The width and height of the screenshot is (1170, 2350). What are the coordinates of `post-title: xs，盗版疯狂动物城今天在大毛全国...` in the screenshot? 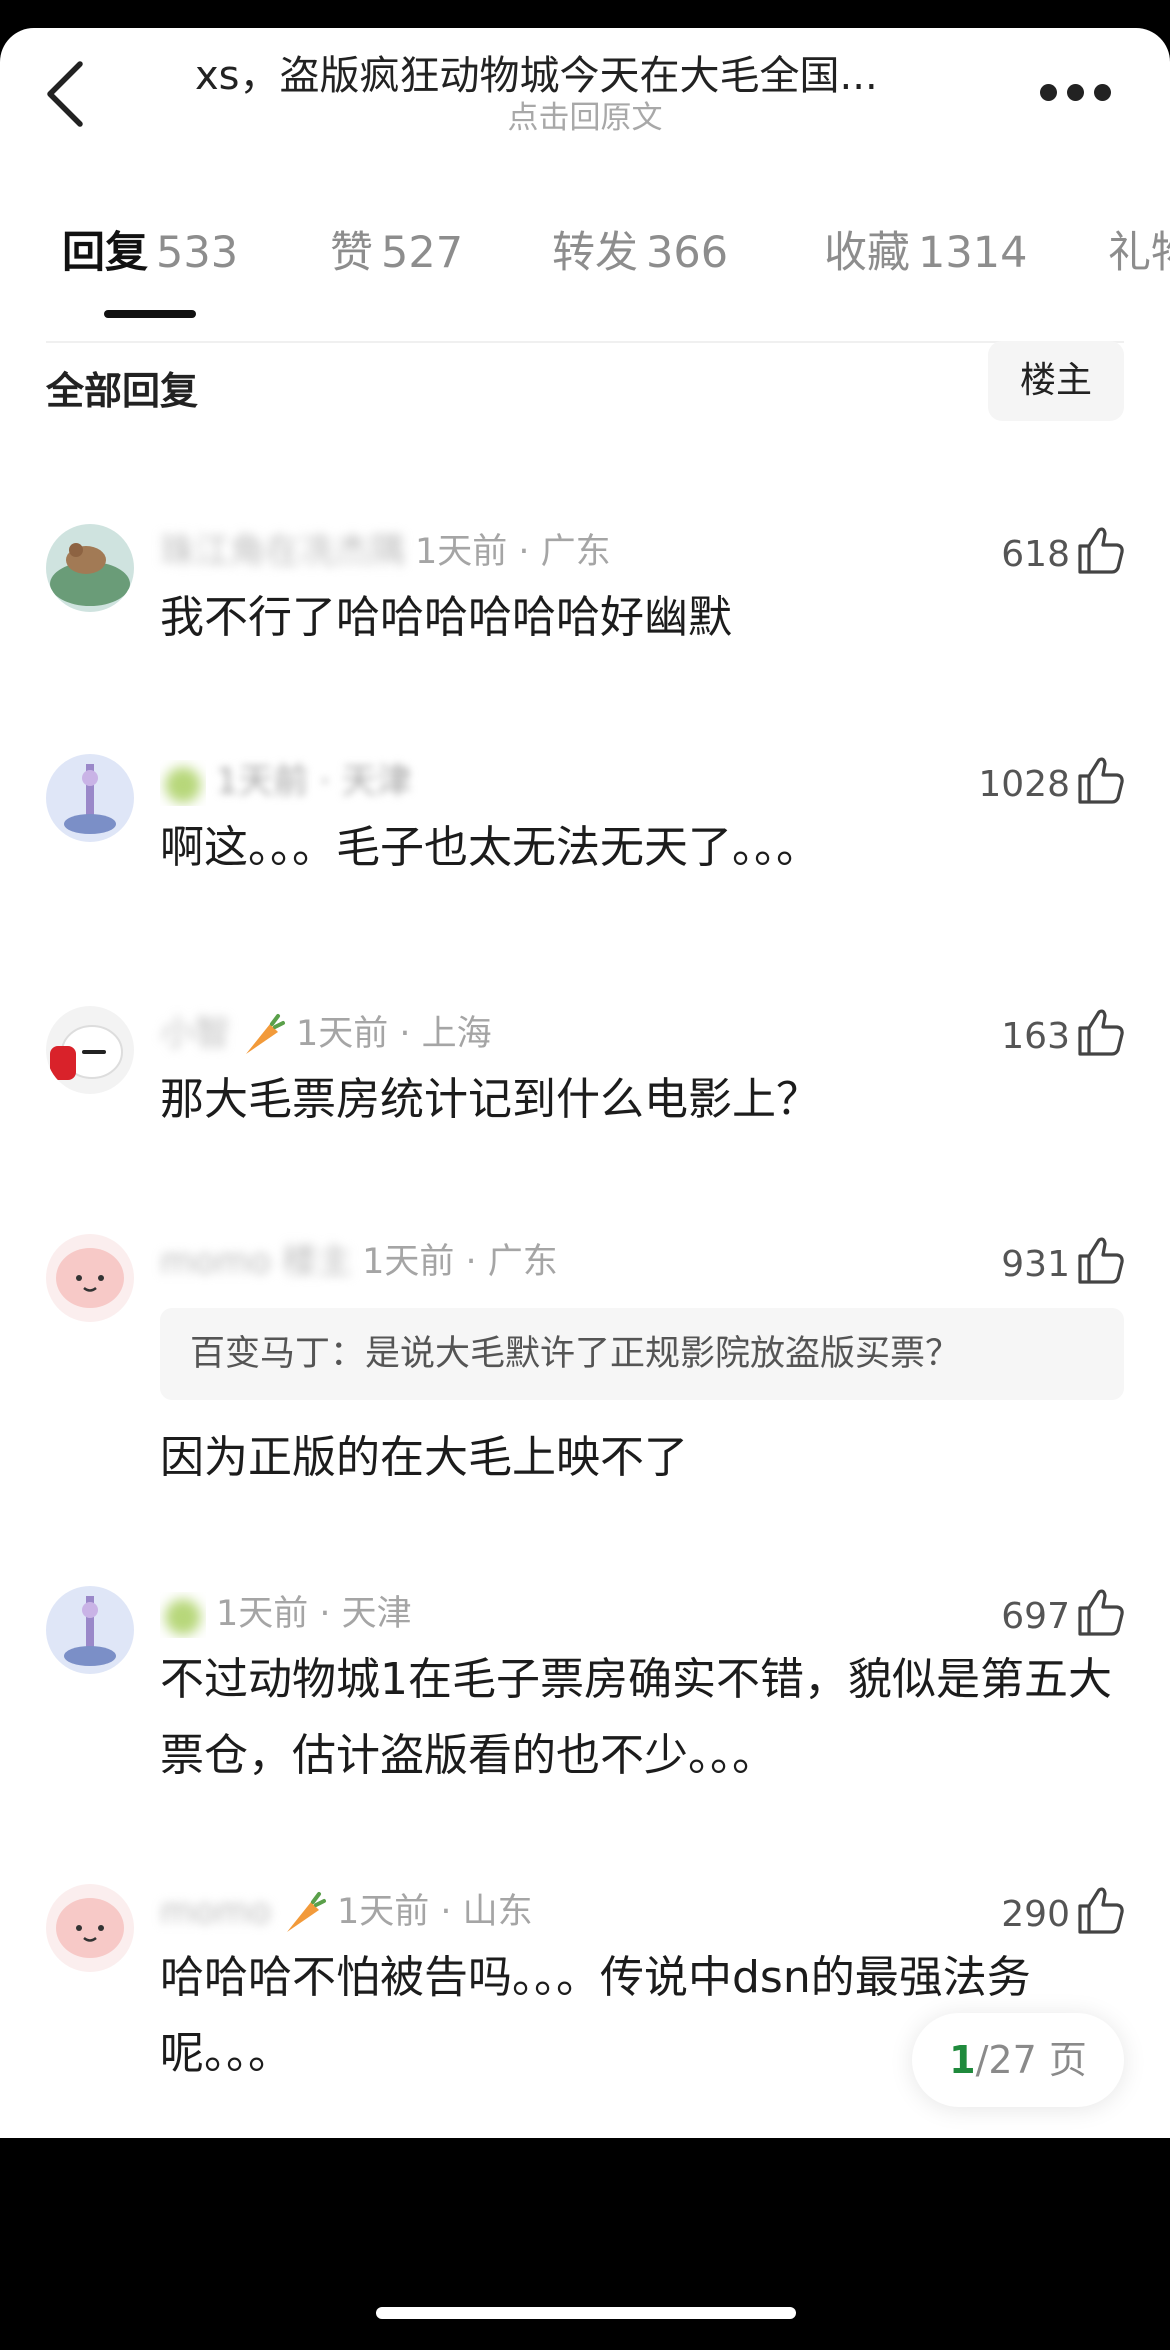 It's located at (590, 76).